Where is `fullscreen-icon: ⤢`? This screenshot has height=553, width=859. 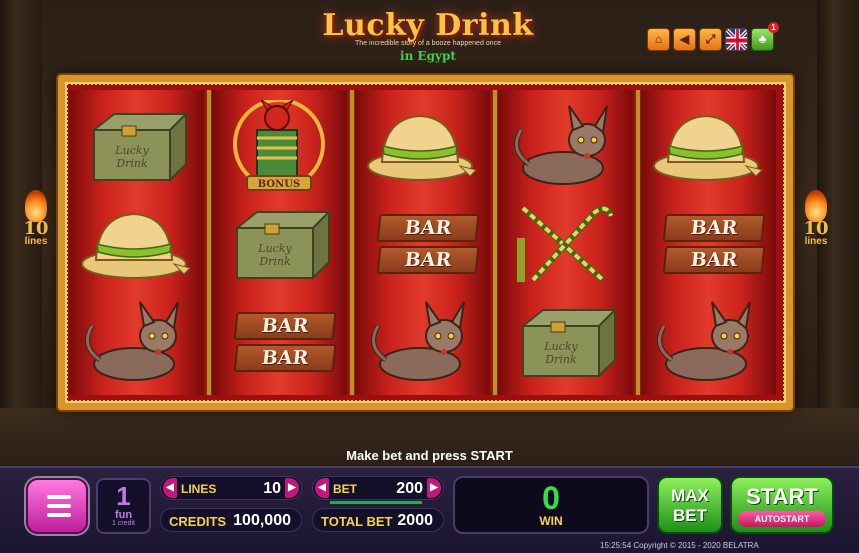
fullscreen-icon: ⤢ is located at coordinates (710, 39).